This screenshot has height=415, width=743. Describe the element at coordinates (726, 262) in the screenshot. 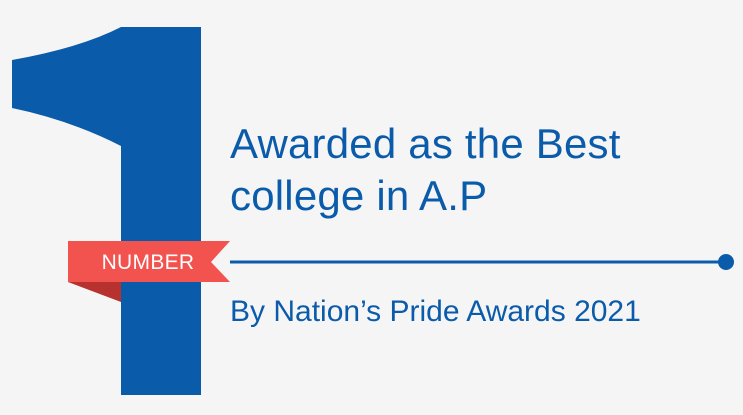

I see `connector-end-dot` at that location.